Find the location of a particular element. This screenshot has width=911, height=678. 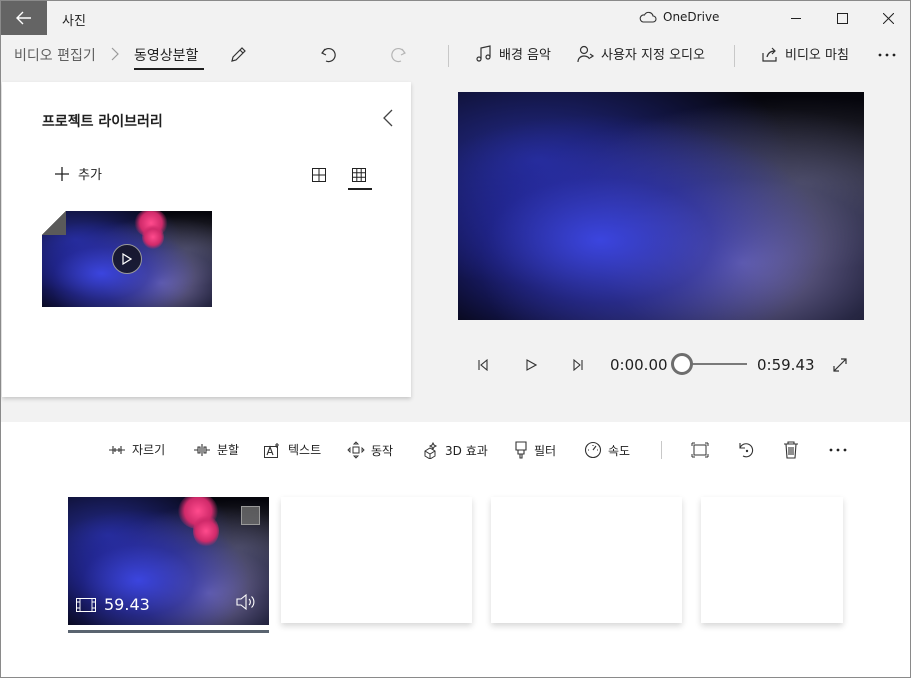

motion-icon is located at coordinates (356, 450).